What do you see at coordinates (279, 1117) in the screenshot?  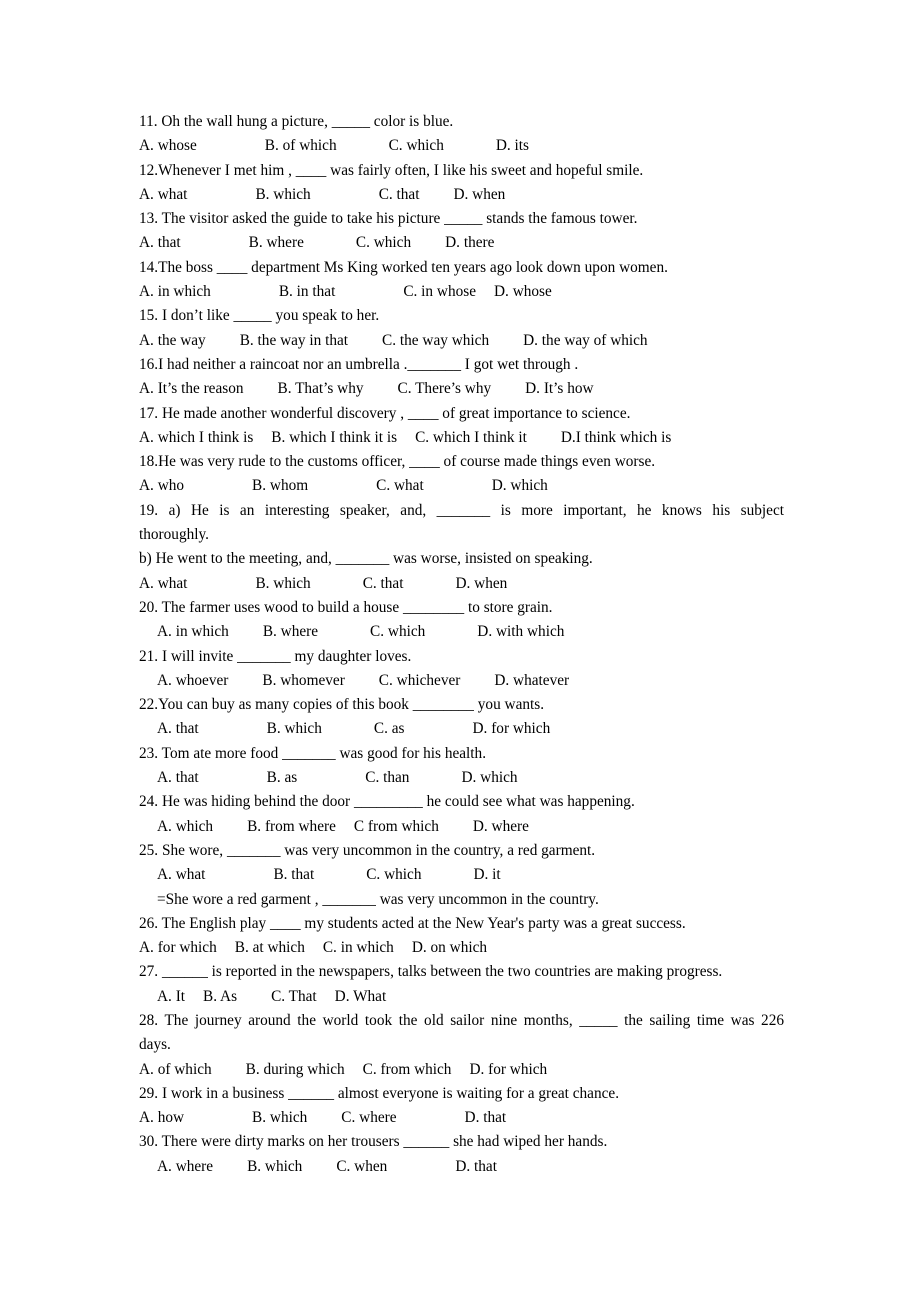 I see `option-b-29: B. which` at bounding box center [279, 1117].